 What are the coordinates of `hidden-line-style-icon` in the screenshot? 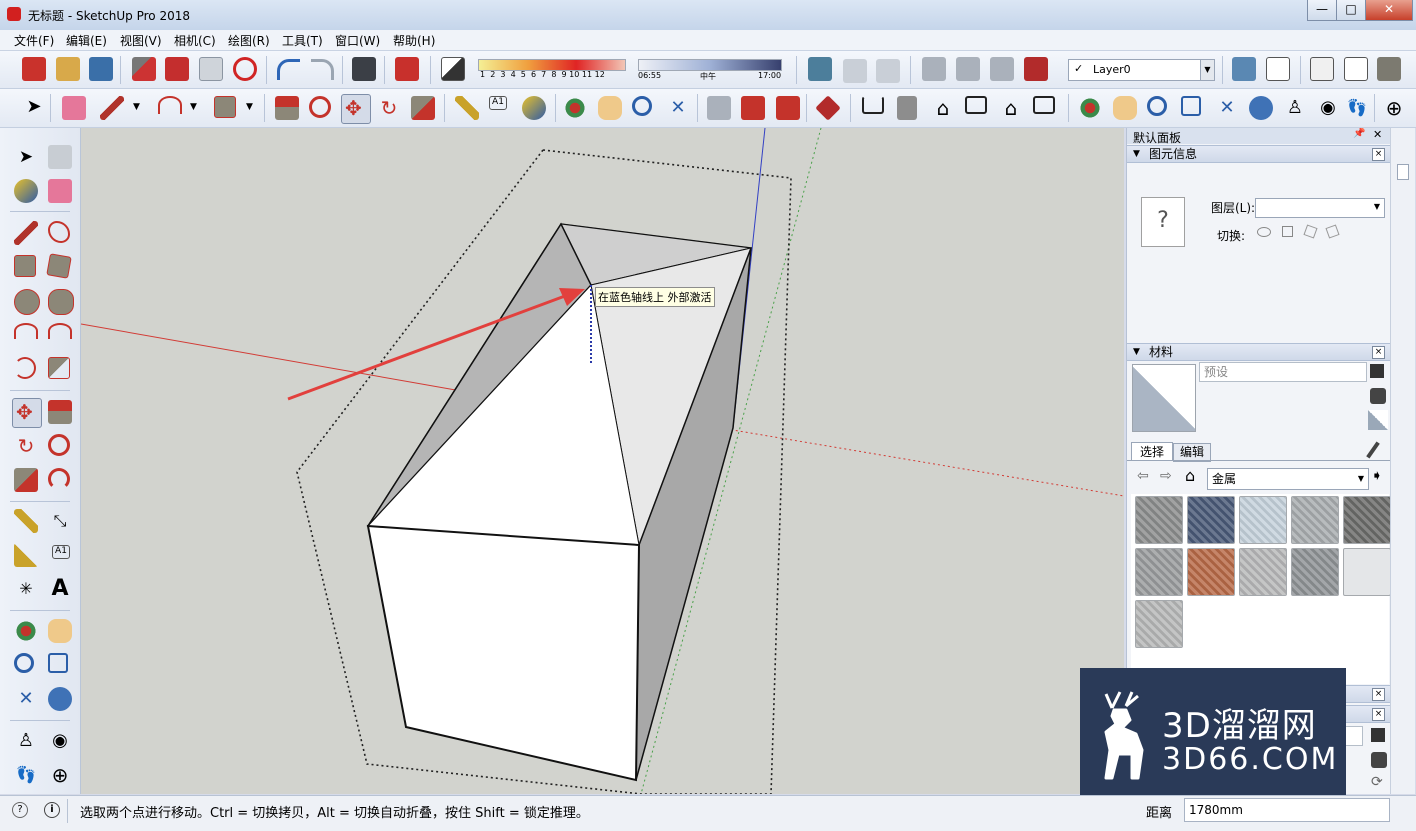 It's located at (1356, 69).